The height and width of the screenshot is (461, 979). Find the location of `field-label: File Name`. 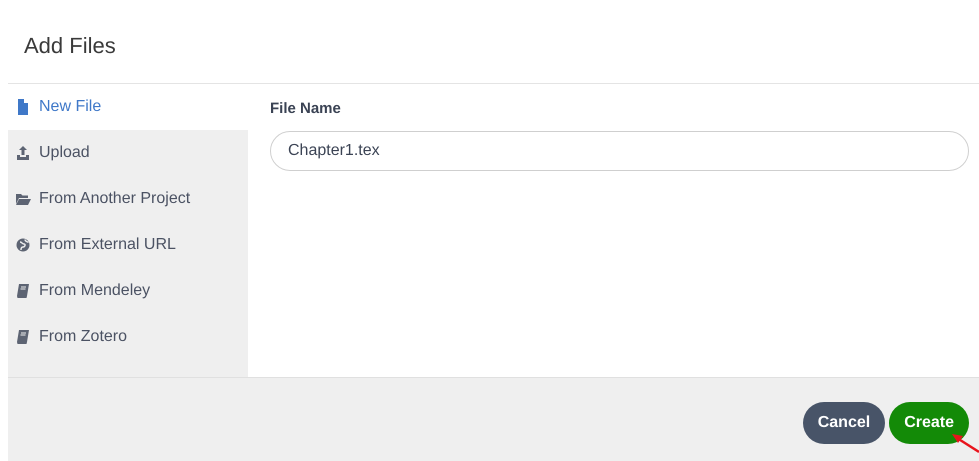

field-label: File Name is located at coordinates (306, 109).